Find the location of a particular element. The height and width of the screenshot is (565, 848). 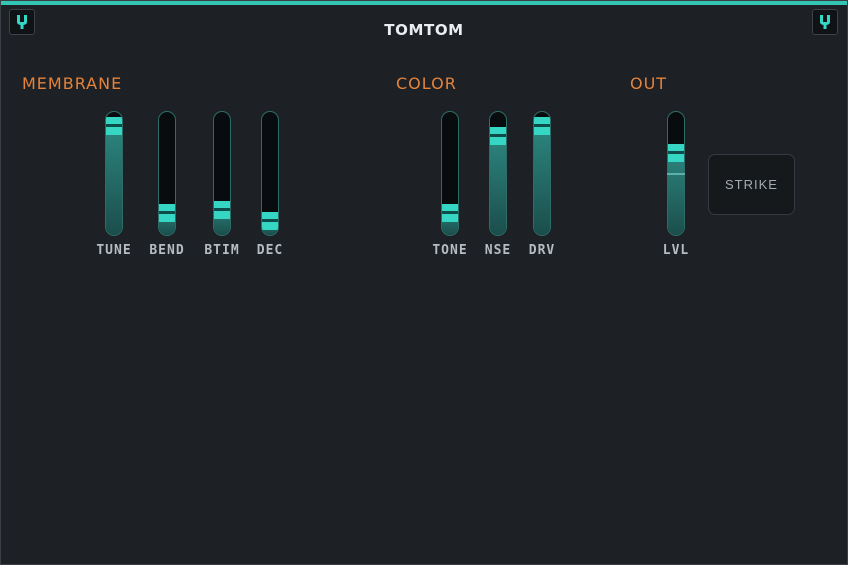

slider-label: TUNE is located at coordinates (114, 250).